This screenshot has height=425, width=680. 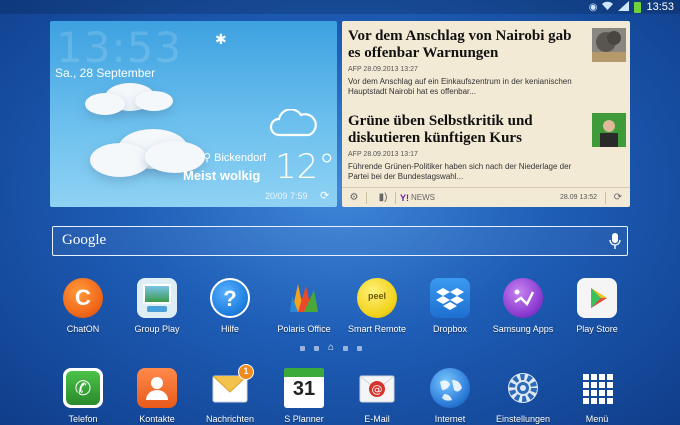 I want to click on dock-email: @ E-Mail, so click(x=377, y=396).